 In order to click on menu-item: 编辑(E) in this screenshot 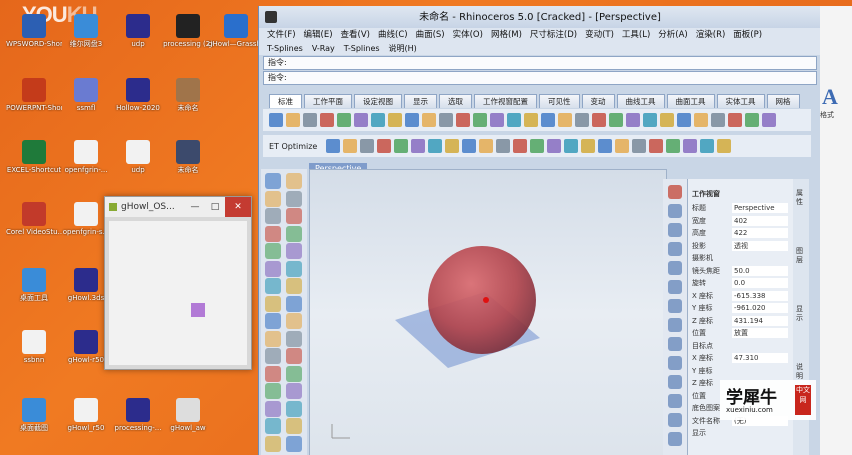, I will do `click(318, 35)`.